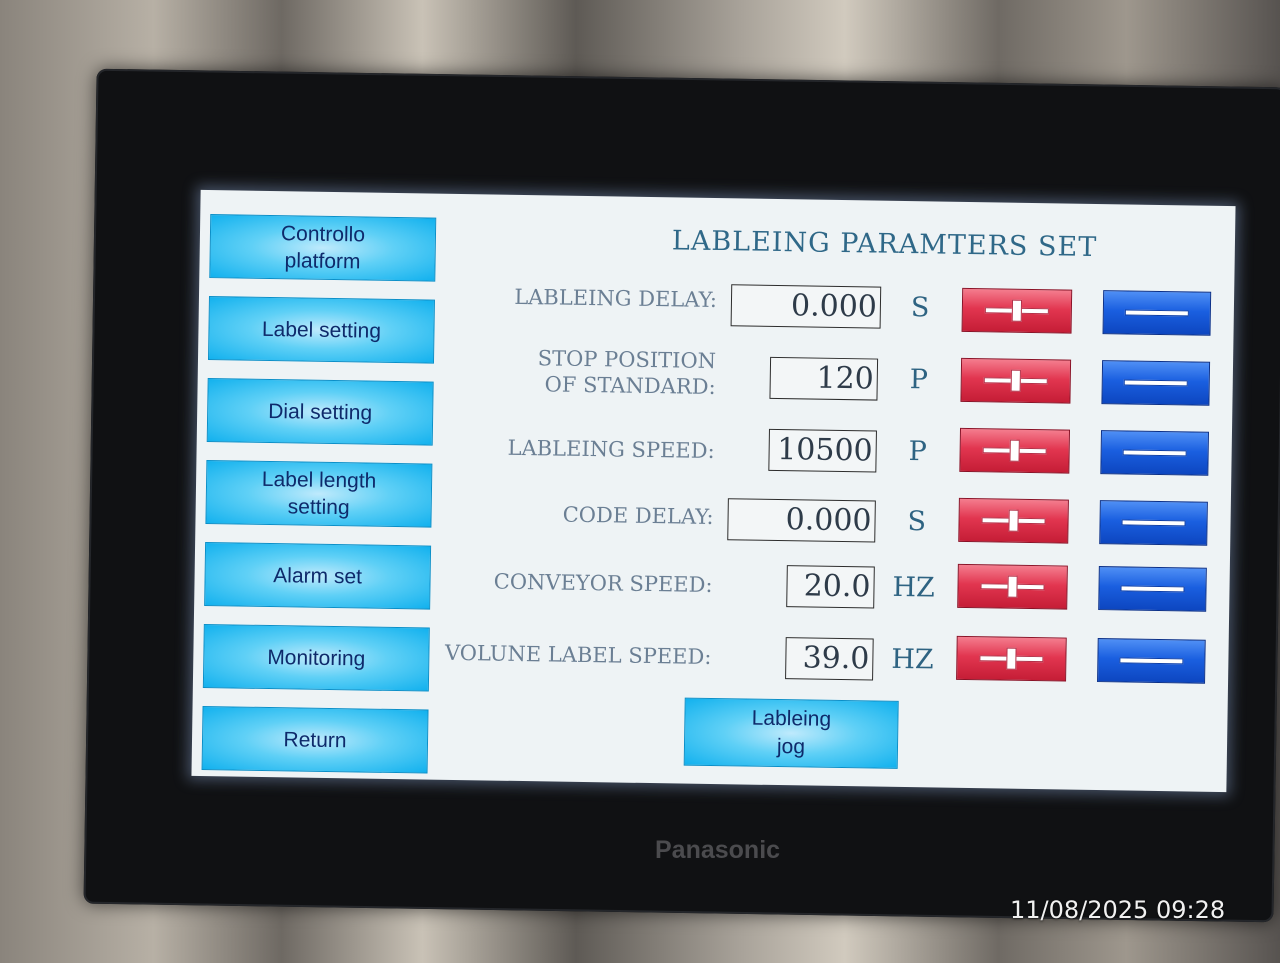 The height and width of the screenshot is (963, 1280). I want to click on volune-label-speed-label: VOLUNE LABEL SPEED:, so click(578, 654).